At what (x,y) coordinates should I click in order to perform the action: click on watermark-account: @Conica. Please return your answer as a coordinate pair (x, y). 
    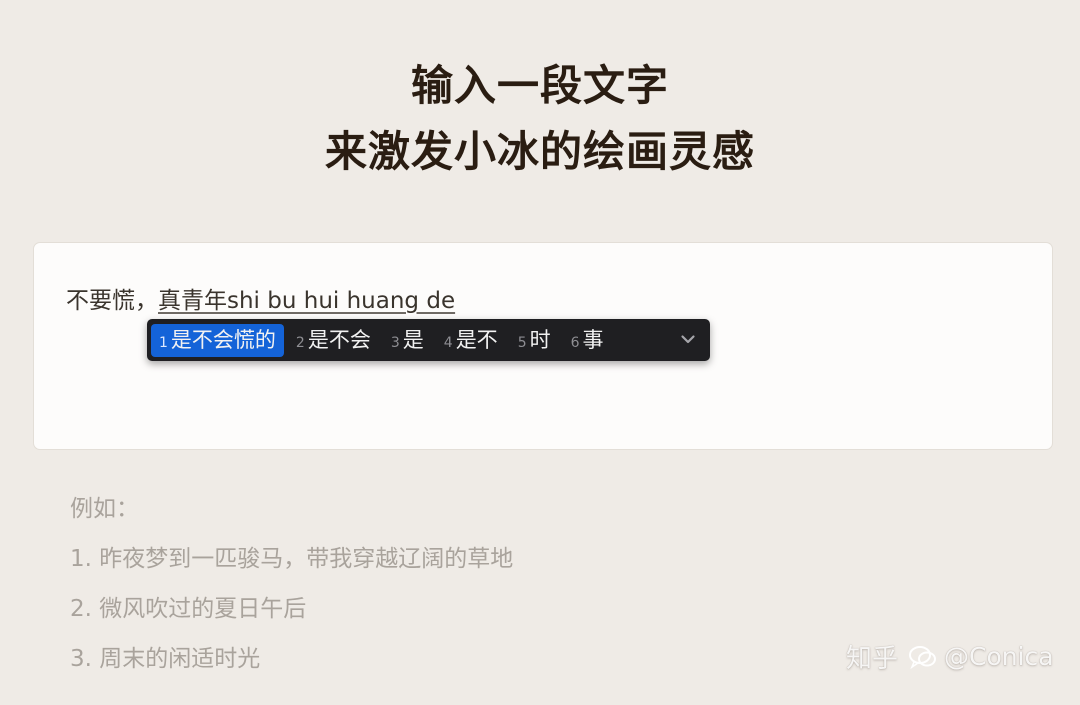
    Looking at the image, I should click on (999, 656).